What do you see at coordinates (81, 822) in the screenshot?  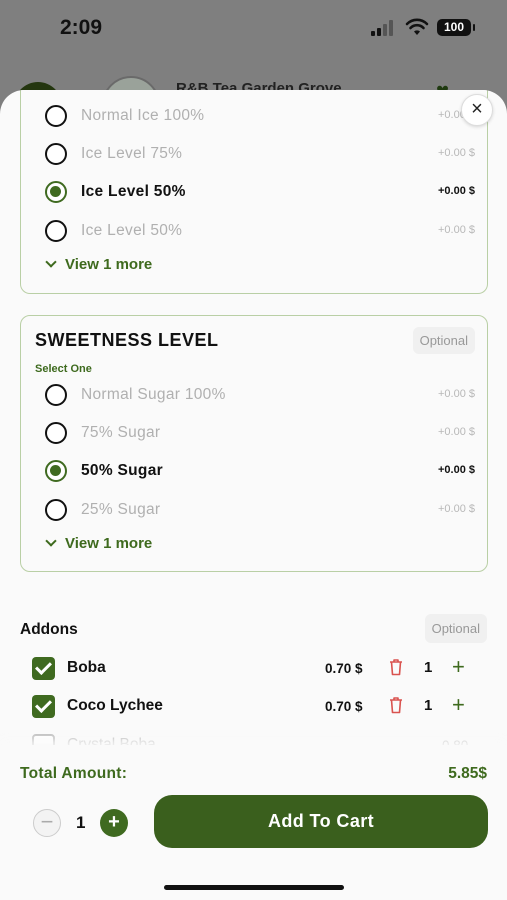 I see `quantity-value: 1` at bounding box center [81, 822].